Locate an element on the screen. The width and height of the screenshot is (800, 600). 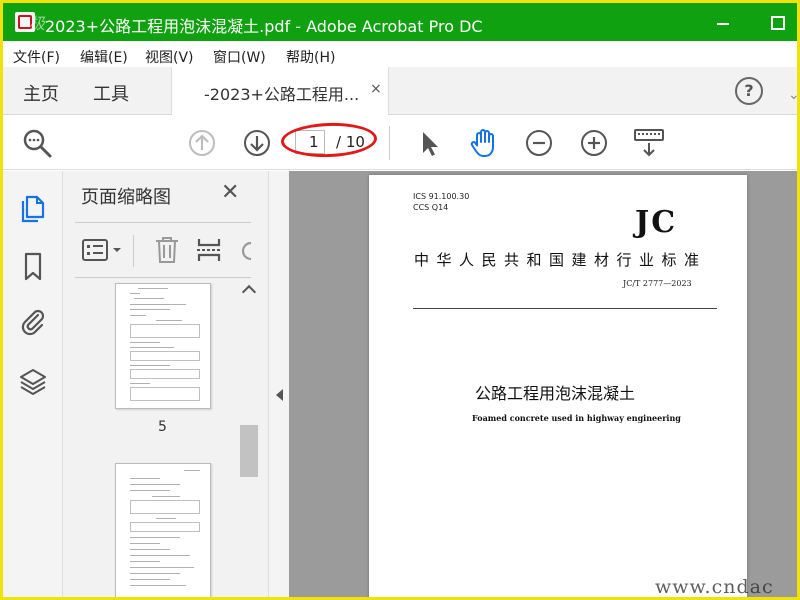
layers-icon is located at coordinates (33, 382).